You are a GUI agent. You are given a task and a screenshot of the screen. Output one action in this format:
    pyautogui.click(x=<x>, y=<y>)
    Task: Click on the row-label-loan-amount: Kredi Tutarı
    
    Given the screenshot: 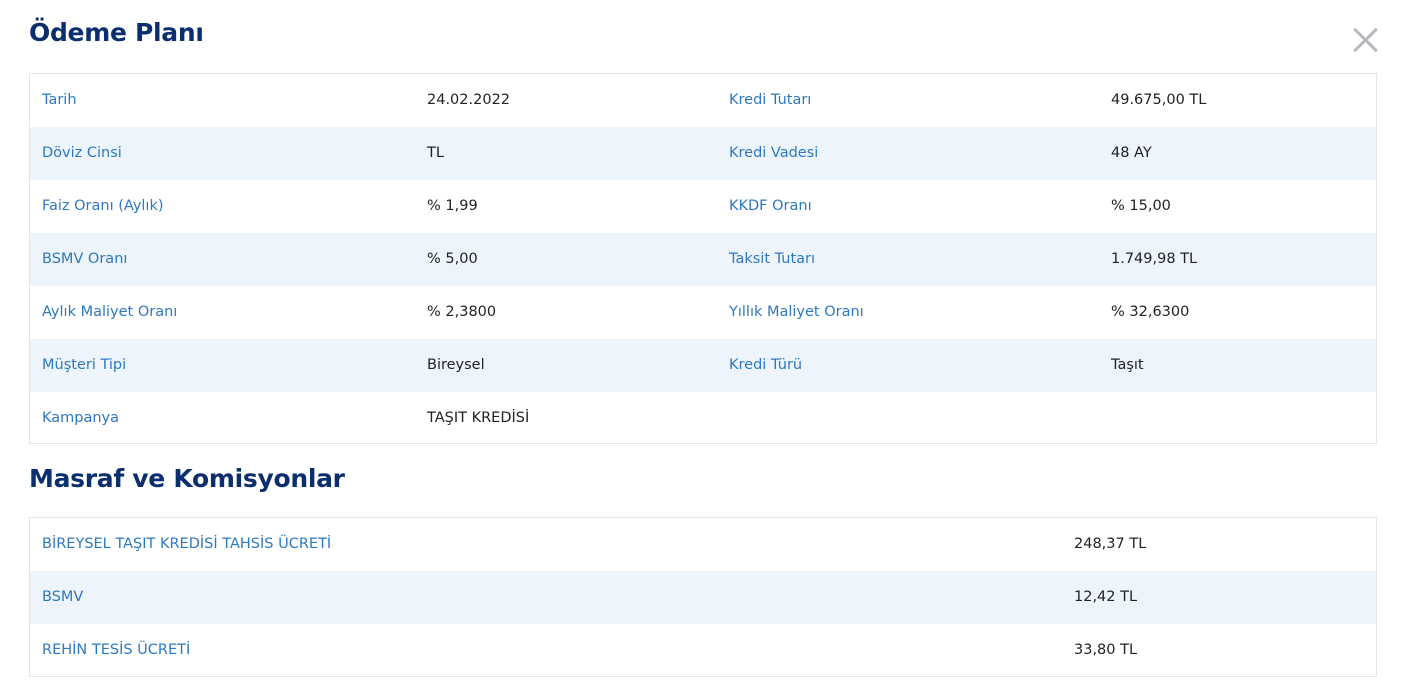 What is the action you would take?
    pyautogui.click(x=770, y=100)
    